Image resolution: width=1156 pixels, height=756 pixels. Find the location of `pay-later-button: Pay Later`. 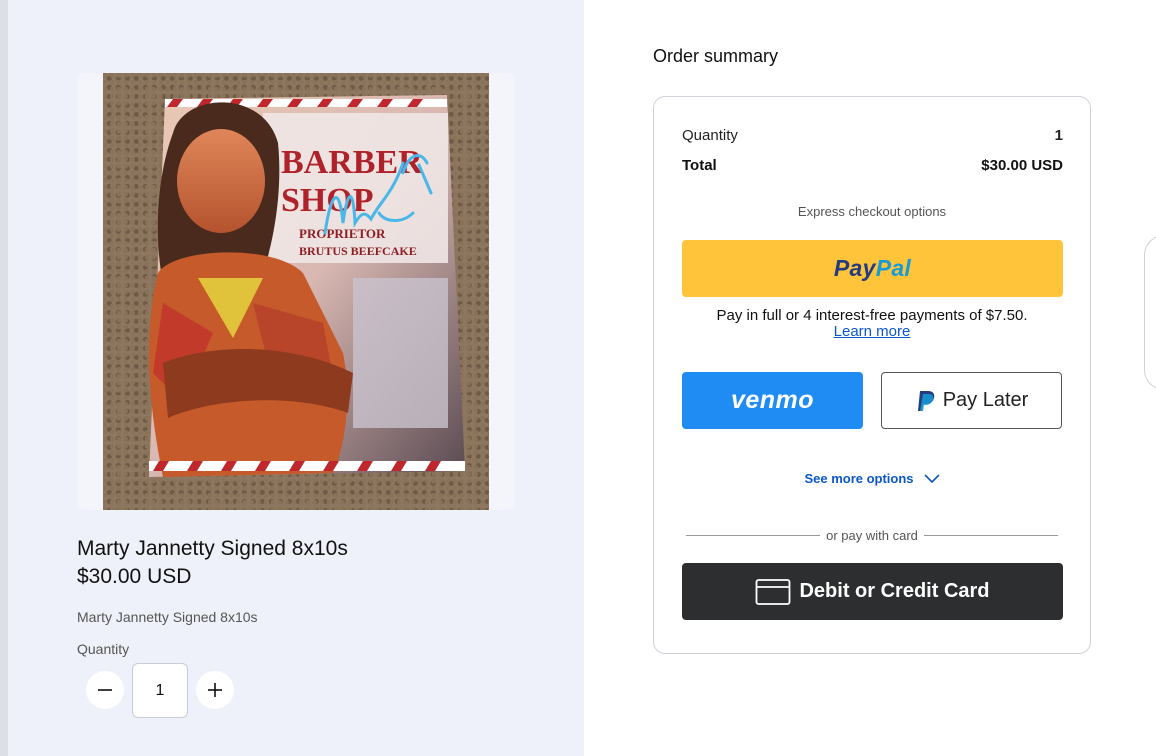

pay-later-button: Pay Later is located at coordinates (971, 400).